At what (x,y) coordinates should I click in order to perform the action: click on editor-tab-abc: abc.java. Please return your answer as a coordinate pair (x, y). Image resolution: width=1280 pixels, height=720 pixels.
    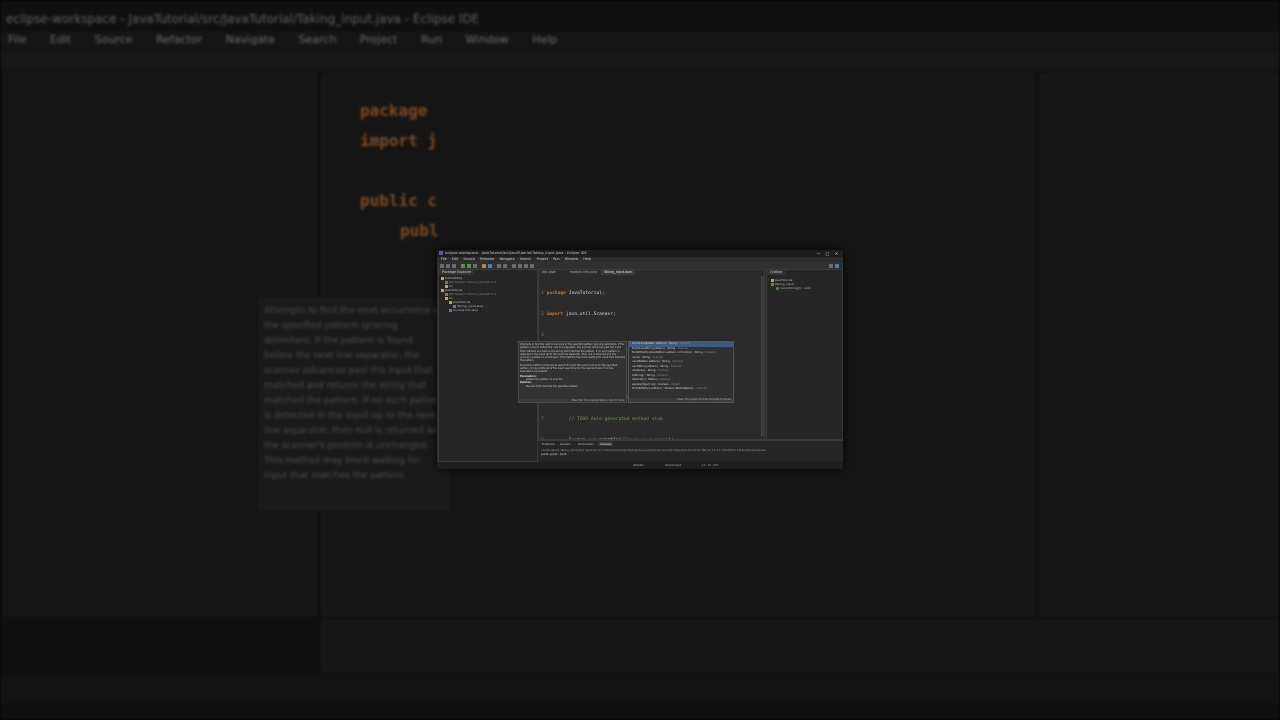
    Looking at the image, I should click on (549, 272).